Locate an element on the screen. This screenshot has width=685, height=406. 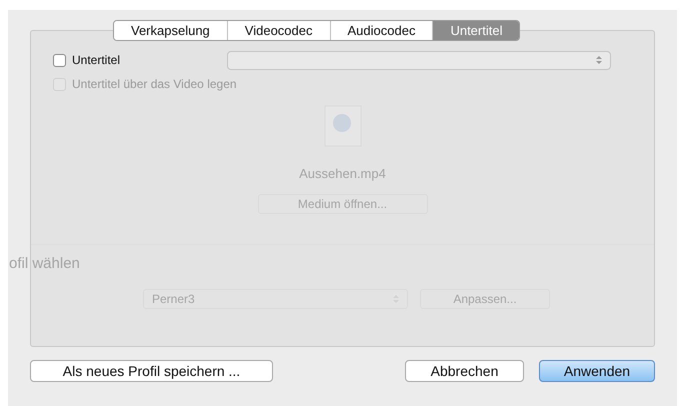
cancel-button: Abbrechen is located at coordinates (464, 371).